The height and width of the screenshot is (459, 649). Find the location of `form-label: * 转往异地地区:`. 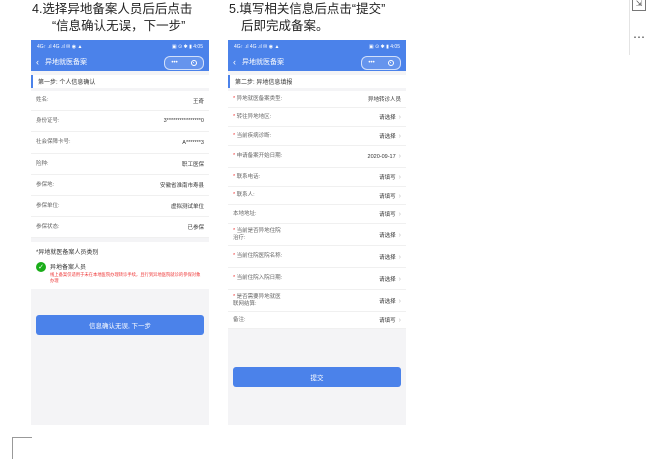

form-label: * 转往异地地区: is located at coordinates (259, 117).